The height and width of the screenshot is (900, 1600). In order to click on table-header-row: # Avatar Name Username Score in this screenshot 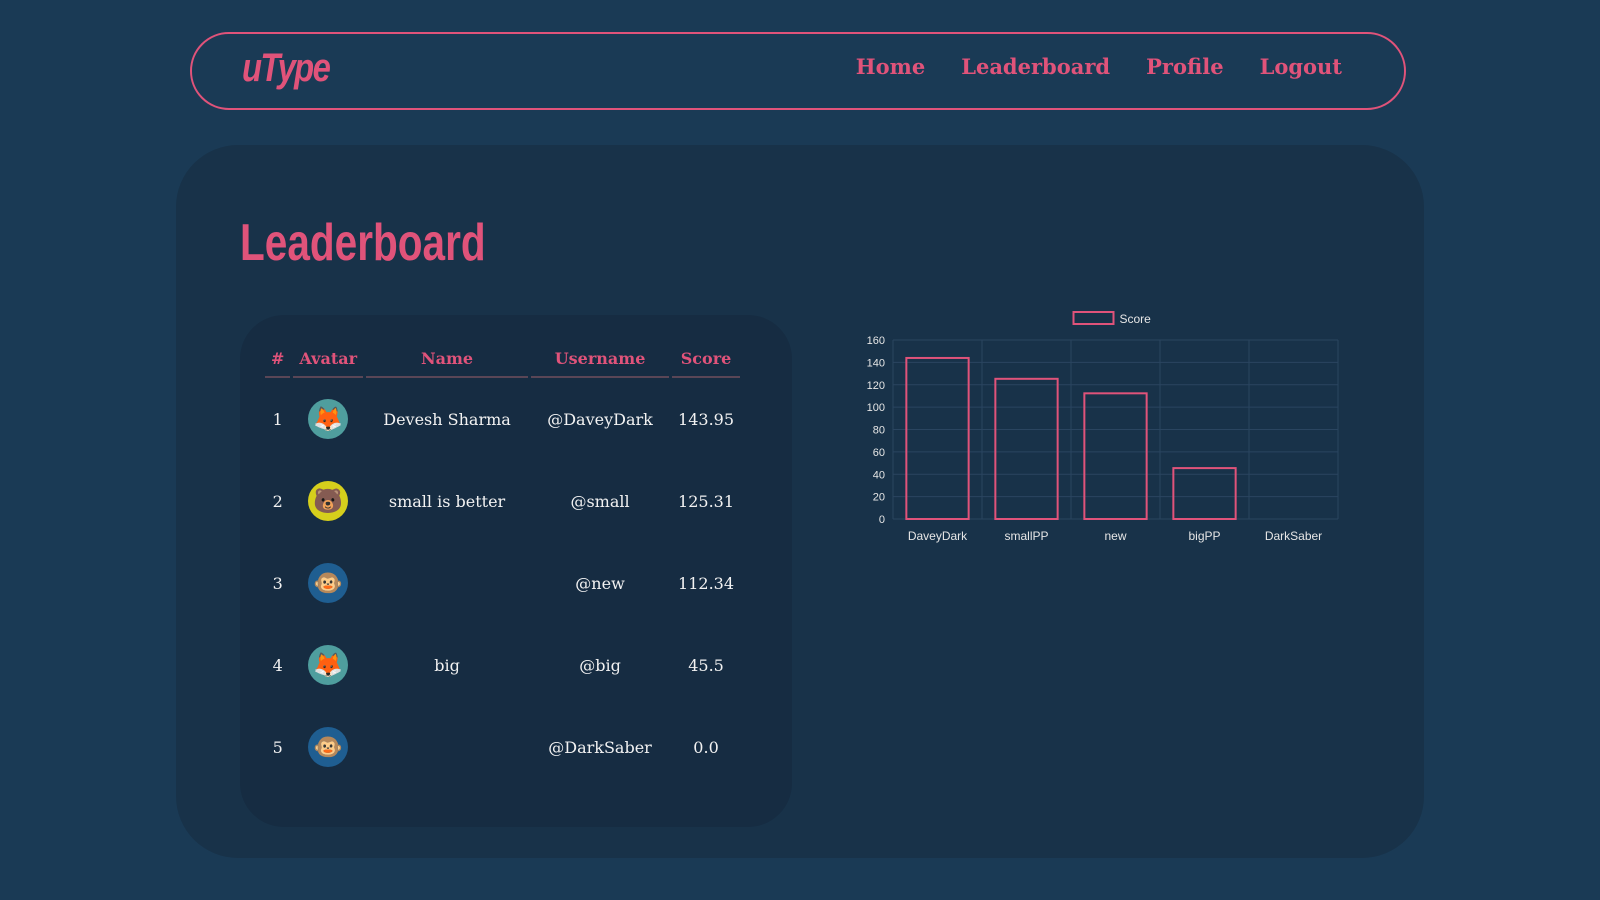, I will do `click(503, 361)`.